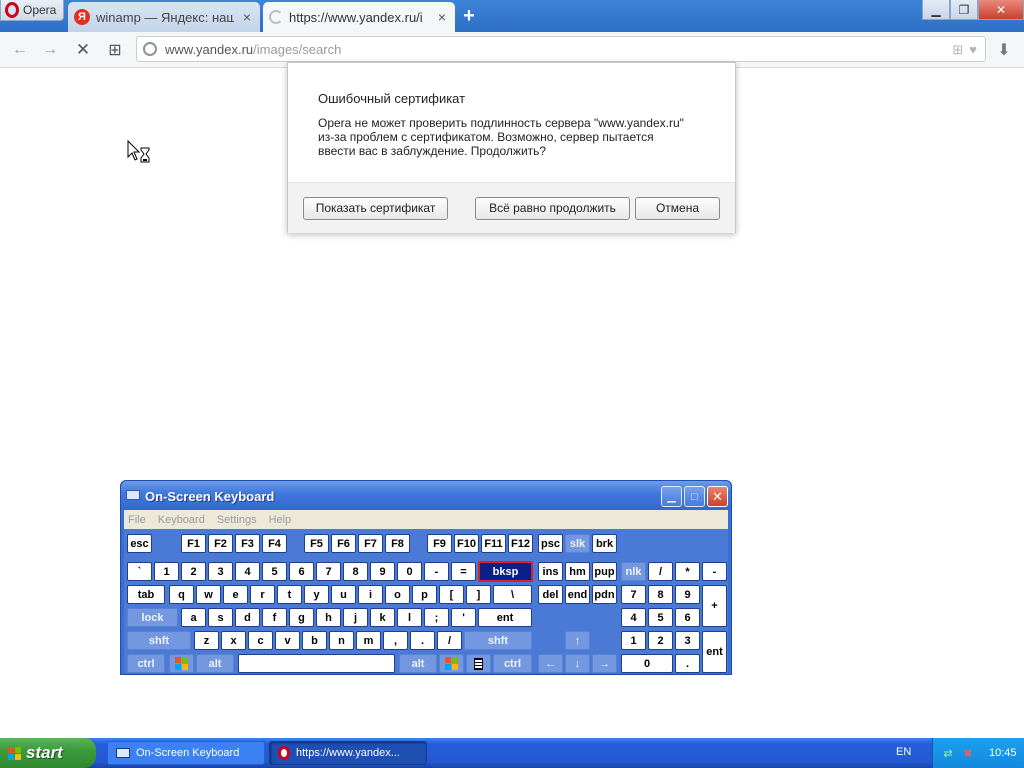 The height and width of the screenshot is (768, 1024). I want to click on key-f4: F4, so click(274, 543).